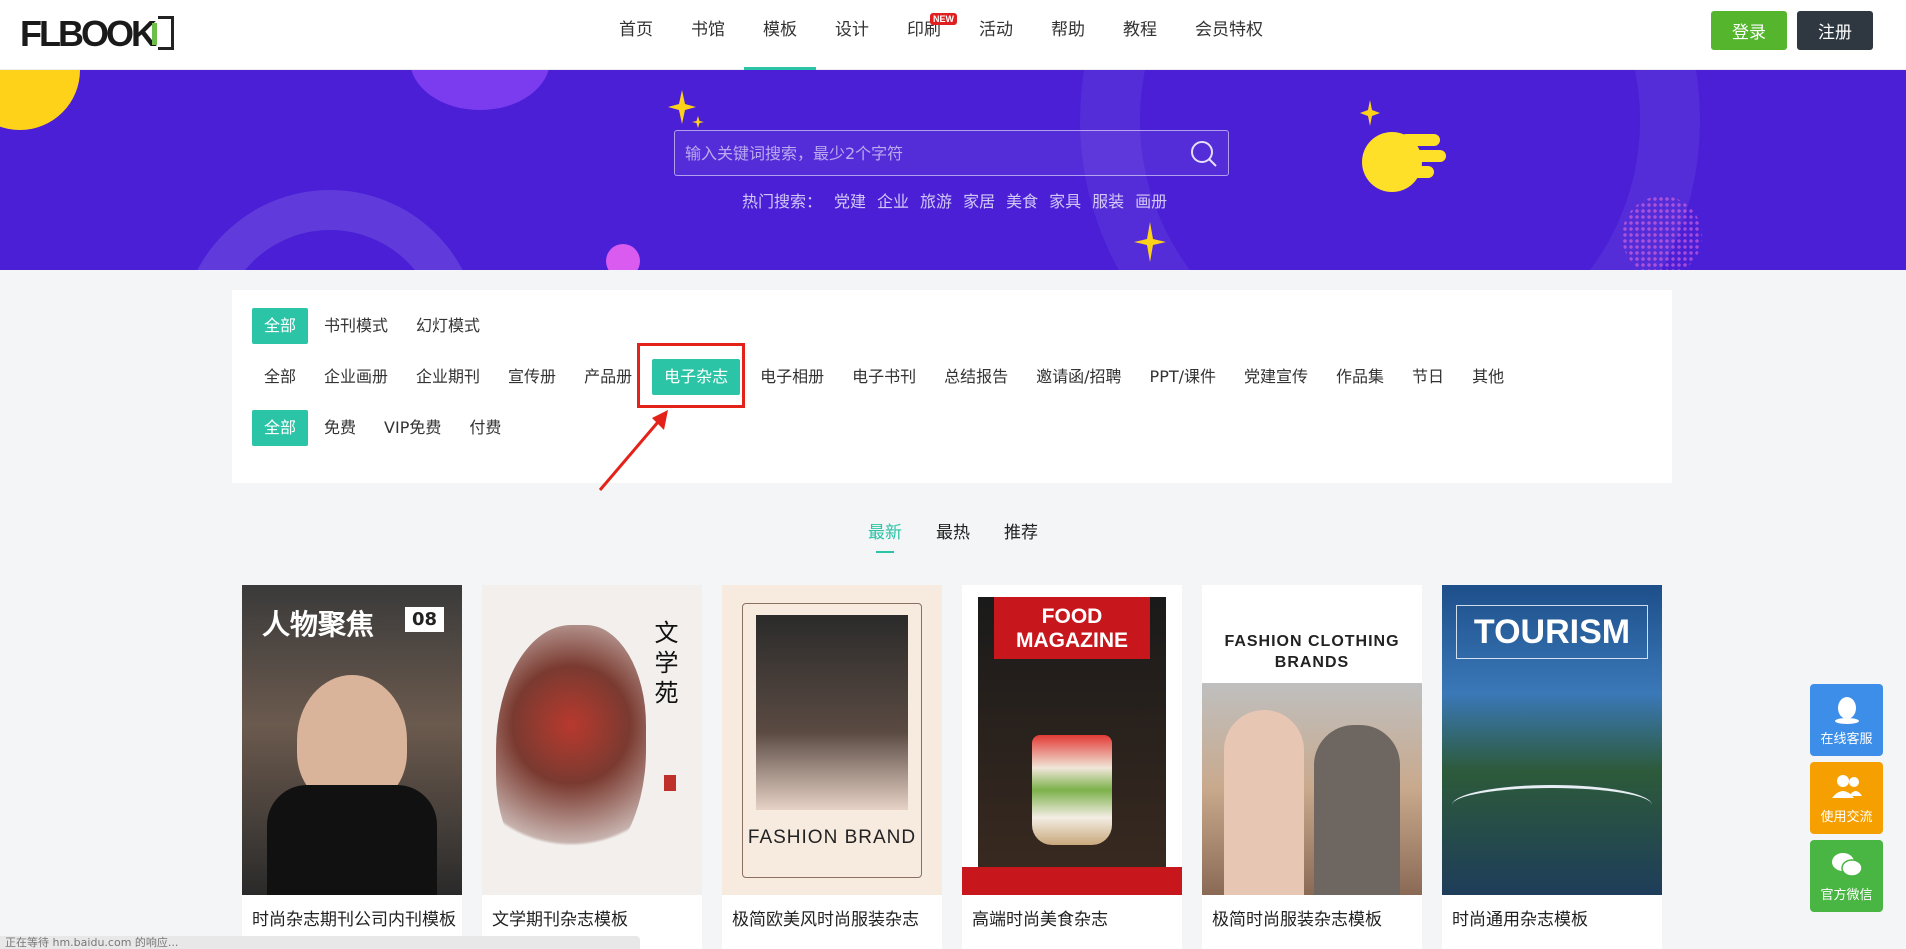  I want to click on login-button: 登录, so click(1749, 30).